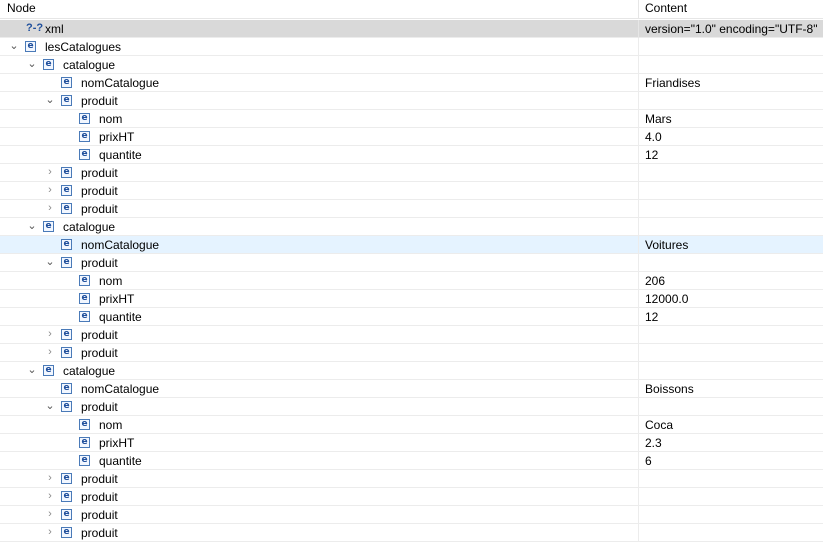 Image resolution: width=823 pixels, height=549 pixels. Describe the element at coordinates (411, 119) in the screenshot. I see `tree-row: e nom Mars` at that location.